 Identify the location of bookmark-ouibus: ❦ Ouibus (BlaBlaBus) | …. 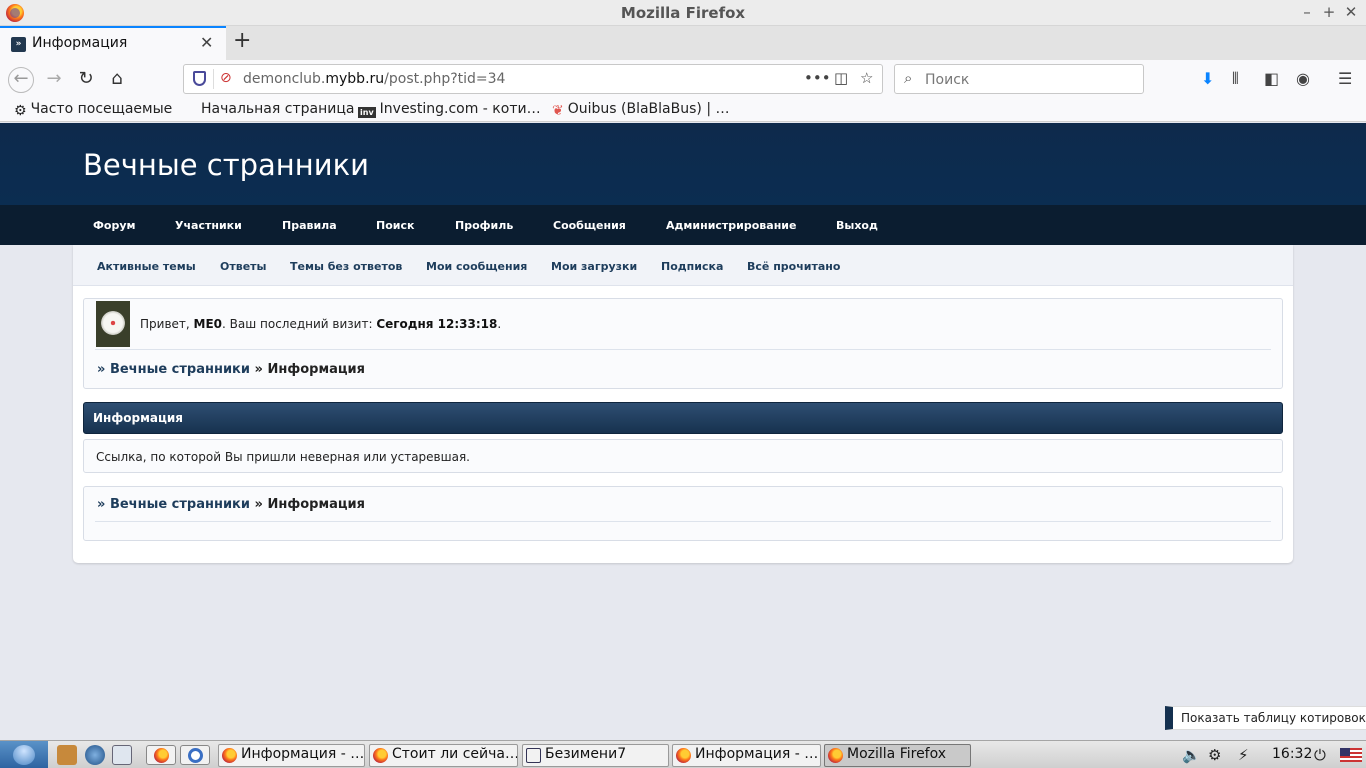
(640, 110).